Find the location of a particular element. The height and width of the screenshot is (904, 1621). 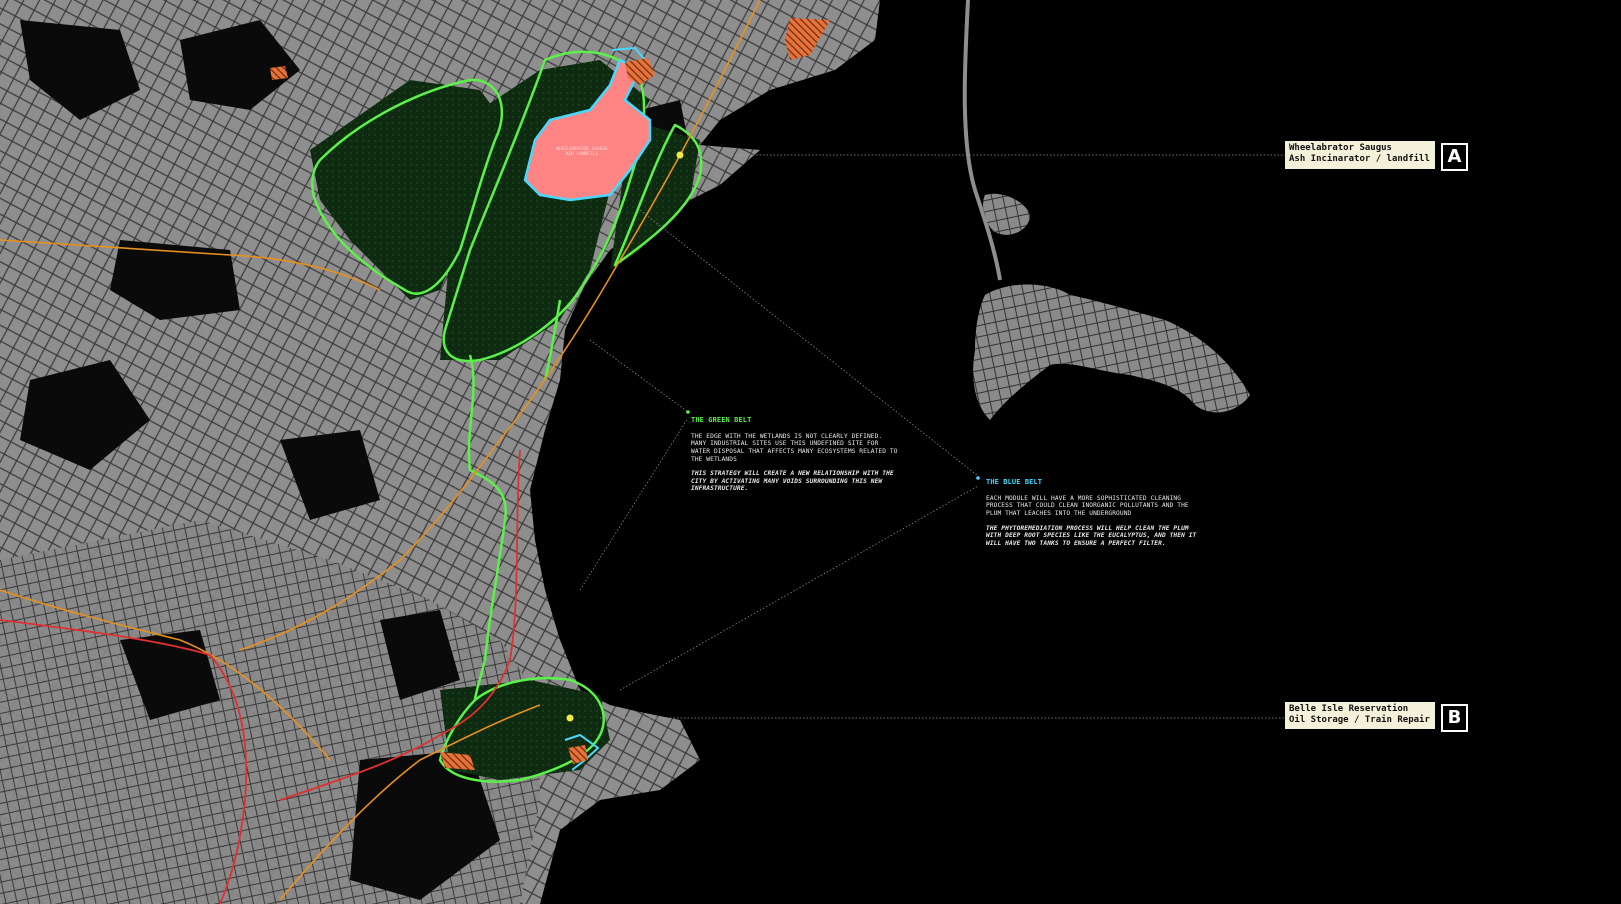

blue-note-pin is located at coordinates (978, 478).